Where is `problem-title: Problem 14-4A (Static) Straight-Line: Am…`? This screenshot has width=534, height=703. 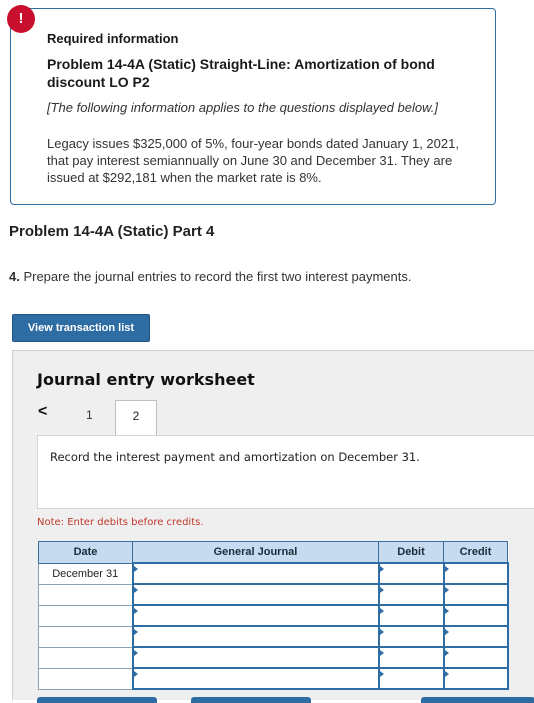 problem-title: Problem 14-4A (Static) Straight-Line: Am… is located at coordinates (241, 73).